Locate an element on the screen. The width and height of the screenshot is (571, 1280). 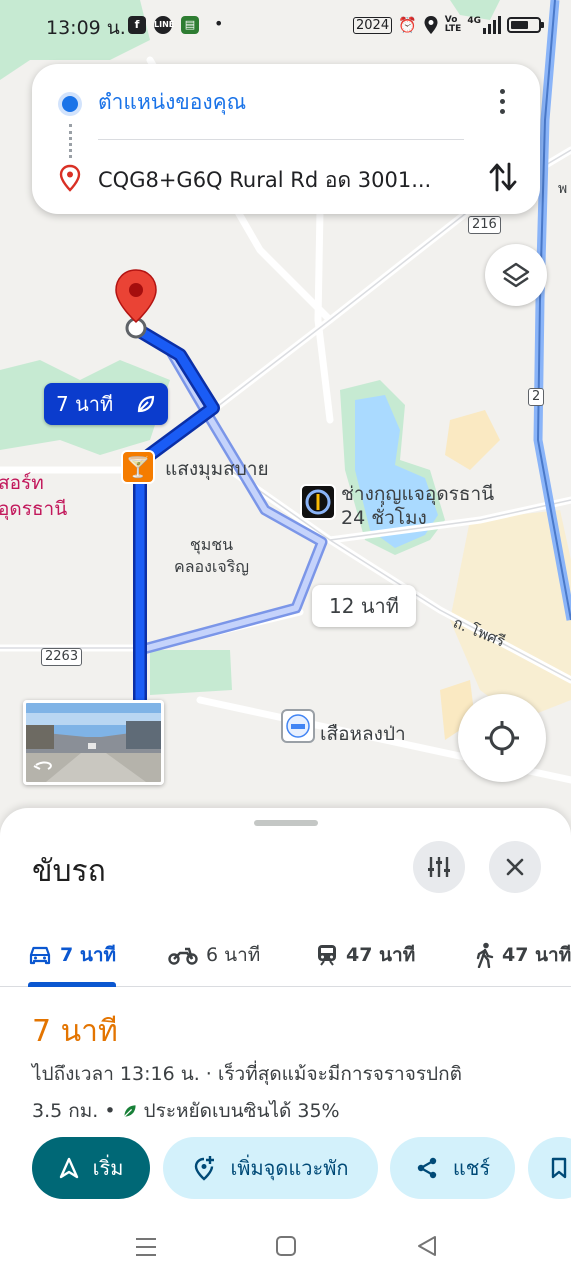
tab-drive-label: 7 นาที is located at coordinates (88, 955).